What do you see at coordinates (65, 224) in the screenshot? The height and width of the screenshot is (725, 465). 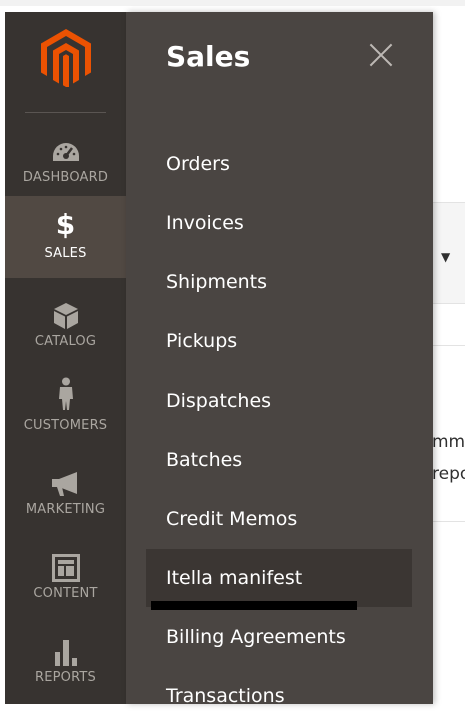 I see `dollar-icon: $` at bounding box center [65, 224].